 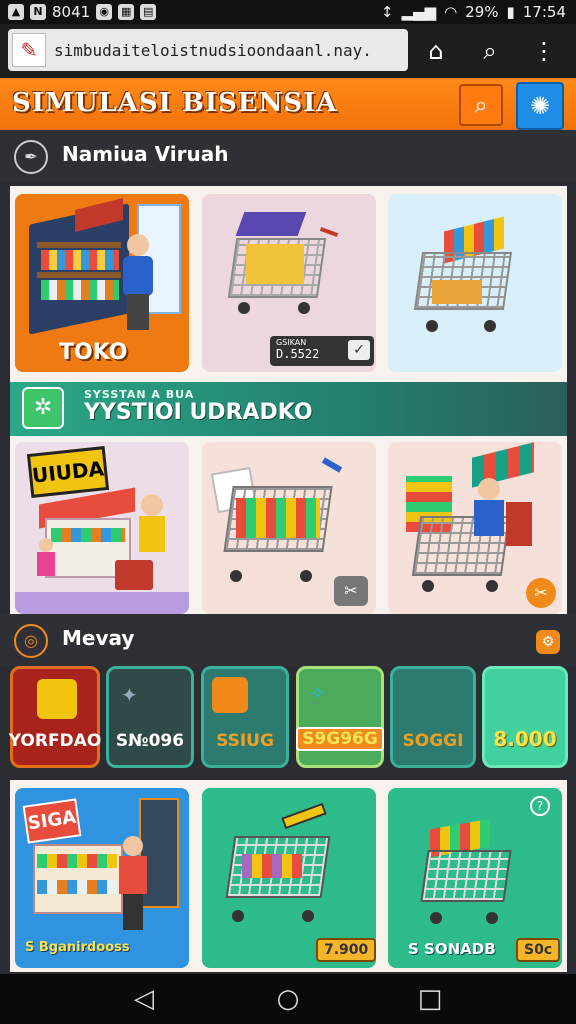 What do you see at coordinates (150, 741) in the screenshot?
I see `money-tile-label: S№096` at bounding box center [150, 741].